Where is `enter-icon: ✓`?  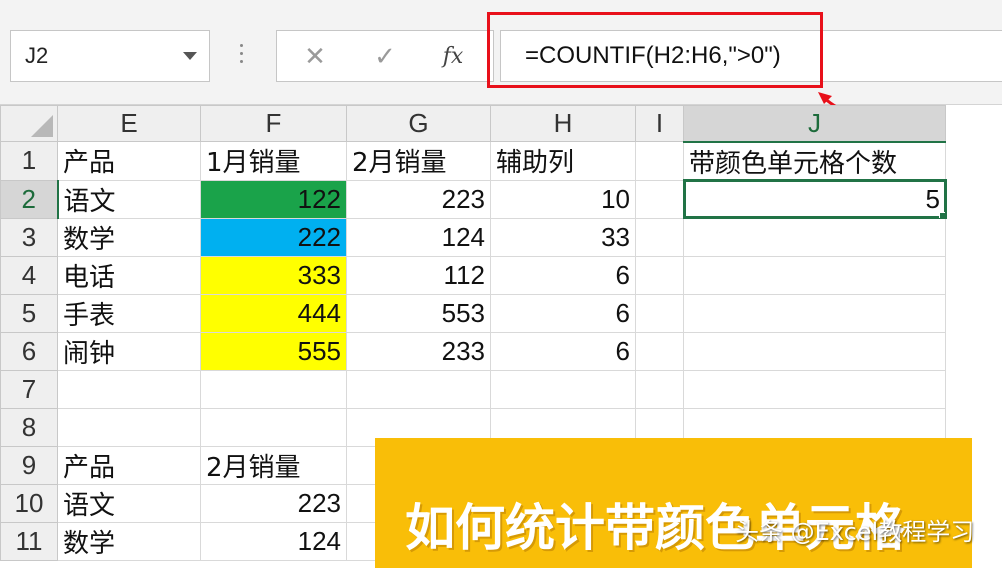
enter-icon: ✓ is located at coordinates (385, 57).